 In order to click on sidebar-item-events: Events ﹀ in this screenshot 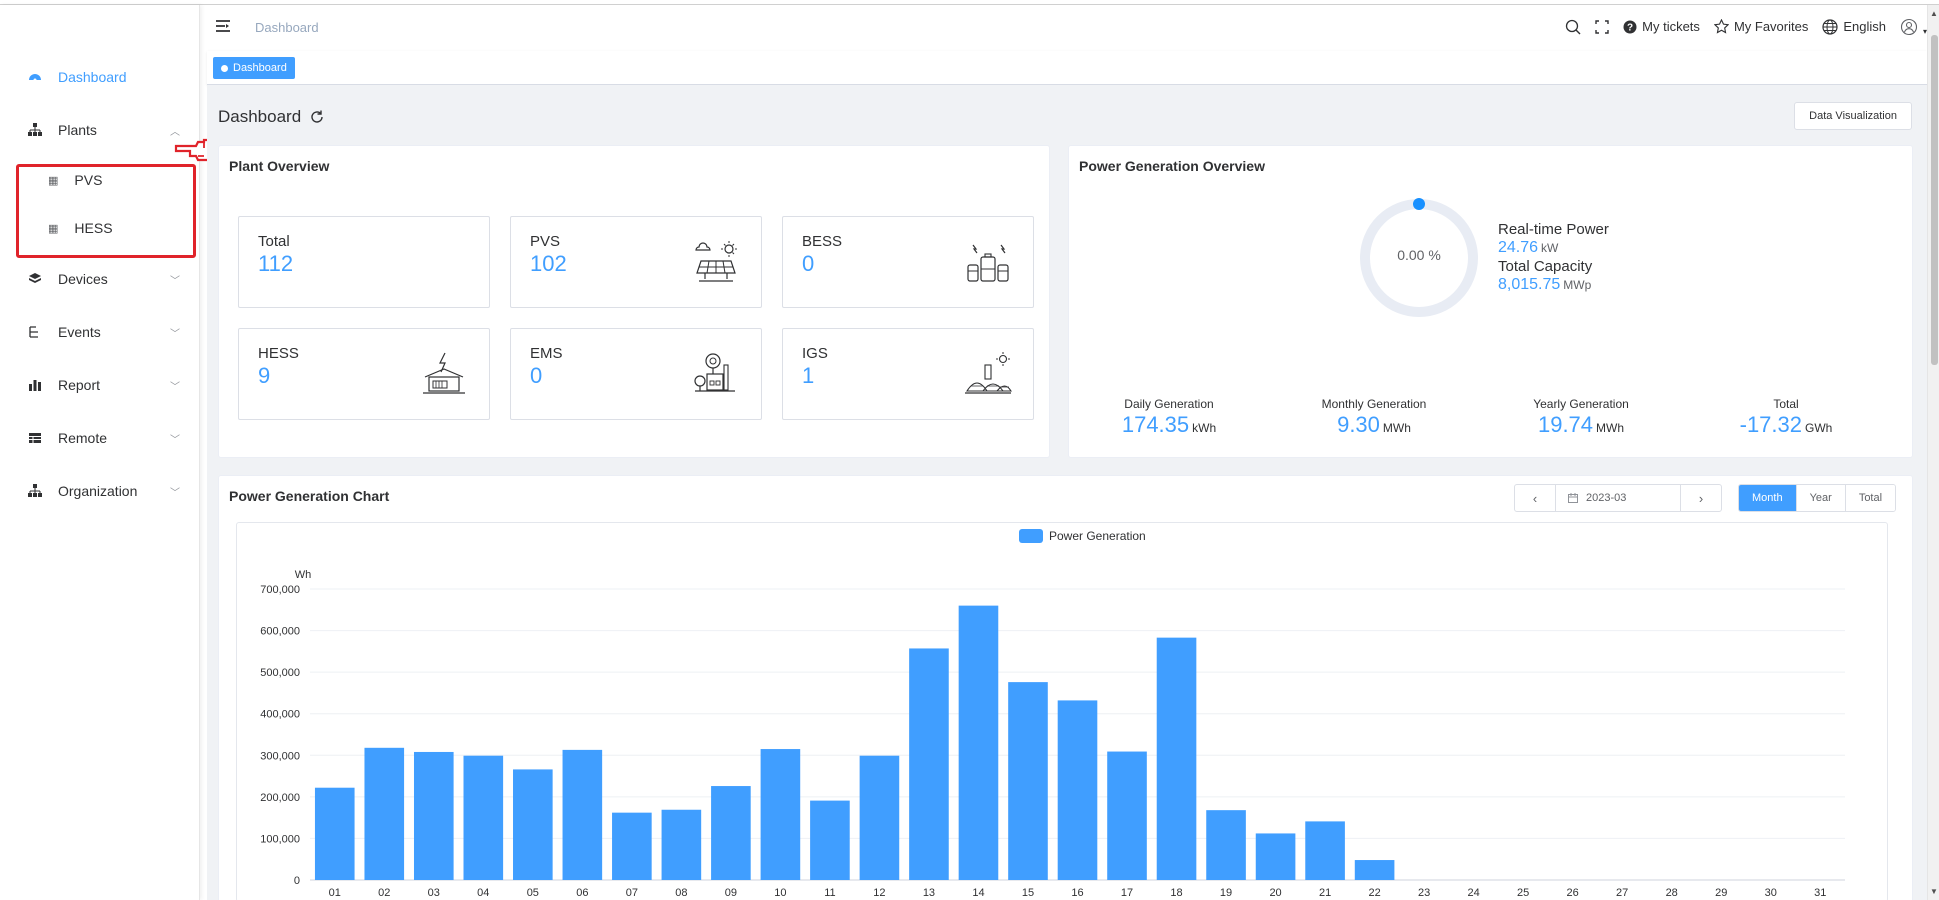, I will do `click(100, 332)`.